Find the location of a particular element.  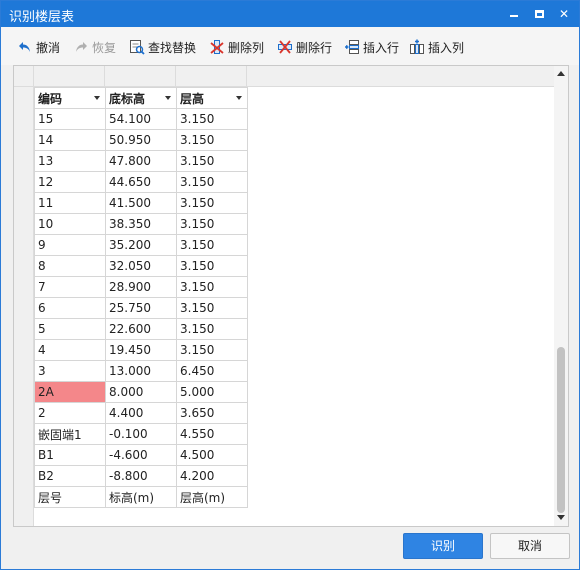

table-cell: 14 is located at coordinates (70, 140).